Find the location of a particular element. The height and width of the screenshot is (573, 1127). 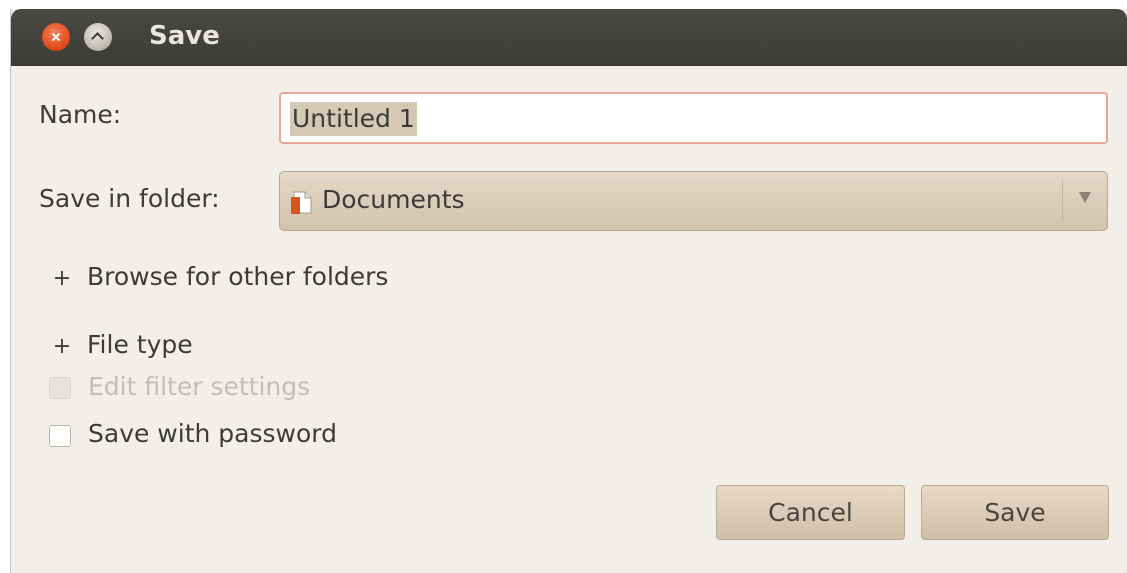

folder-combo: Documents is located at coordinates (693, 201).